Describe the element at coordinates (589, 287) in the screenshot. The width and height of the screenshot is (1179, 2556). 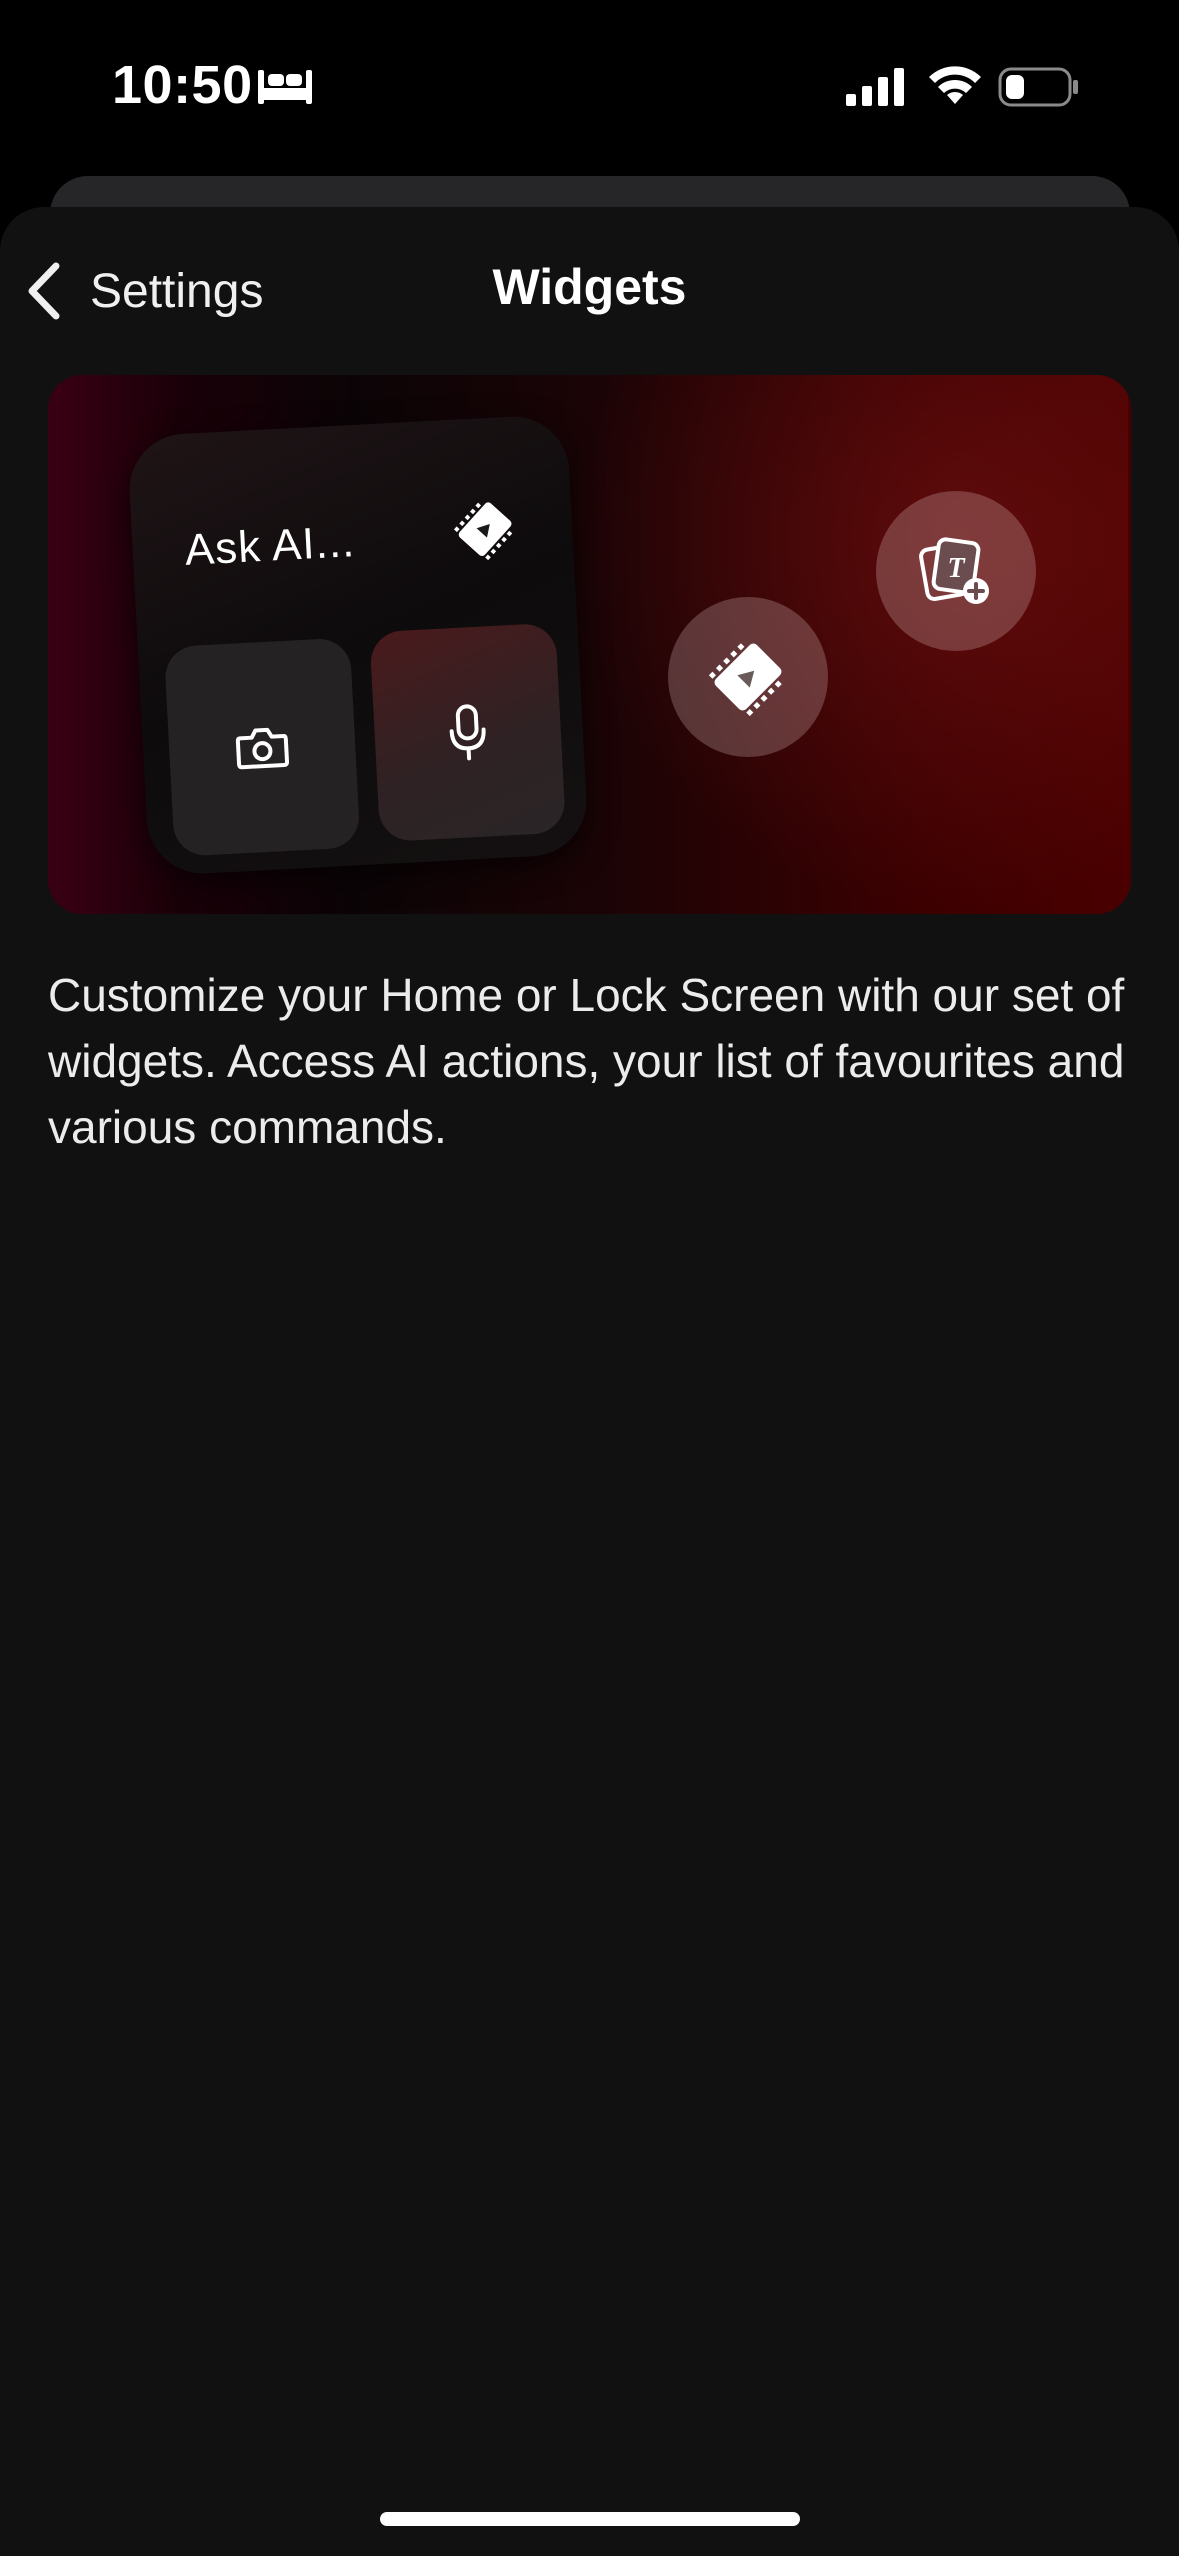
I see `page-title: Widgets` at that location.